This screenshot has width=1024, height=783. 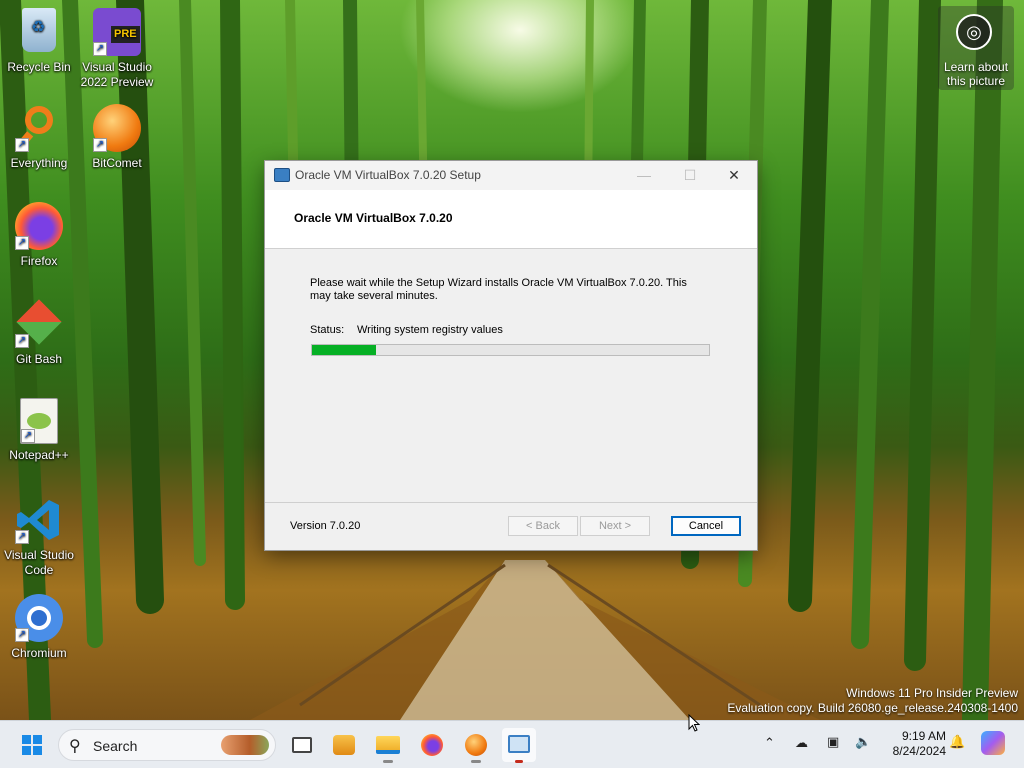 I want to click on desktop-icon-bitcomet: ↗ BitComet, so click(x=117, y=137).